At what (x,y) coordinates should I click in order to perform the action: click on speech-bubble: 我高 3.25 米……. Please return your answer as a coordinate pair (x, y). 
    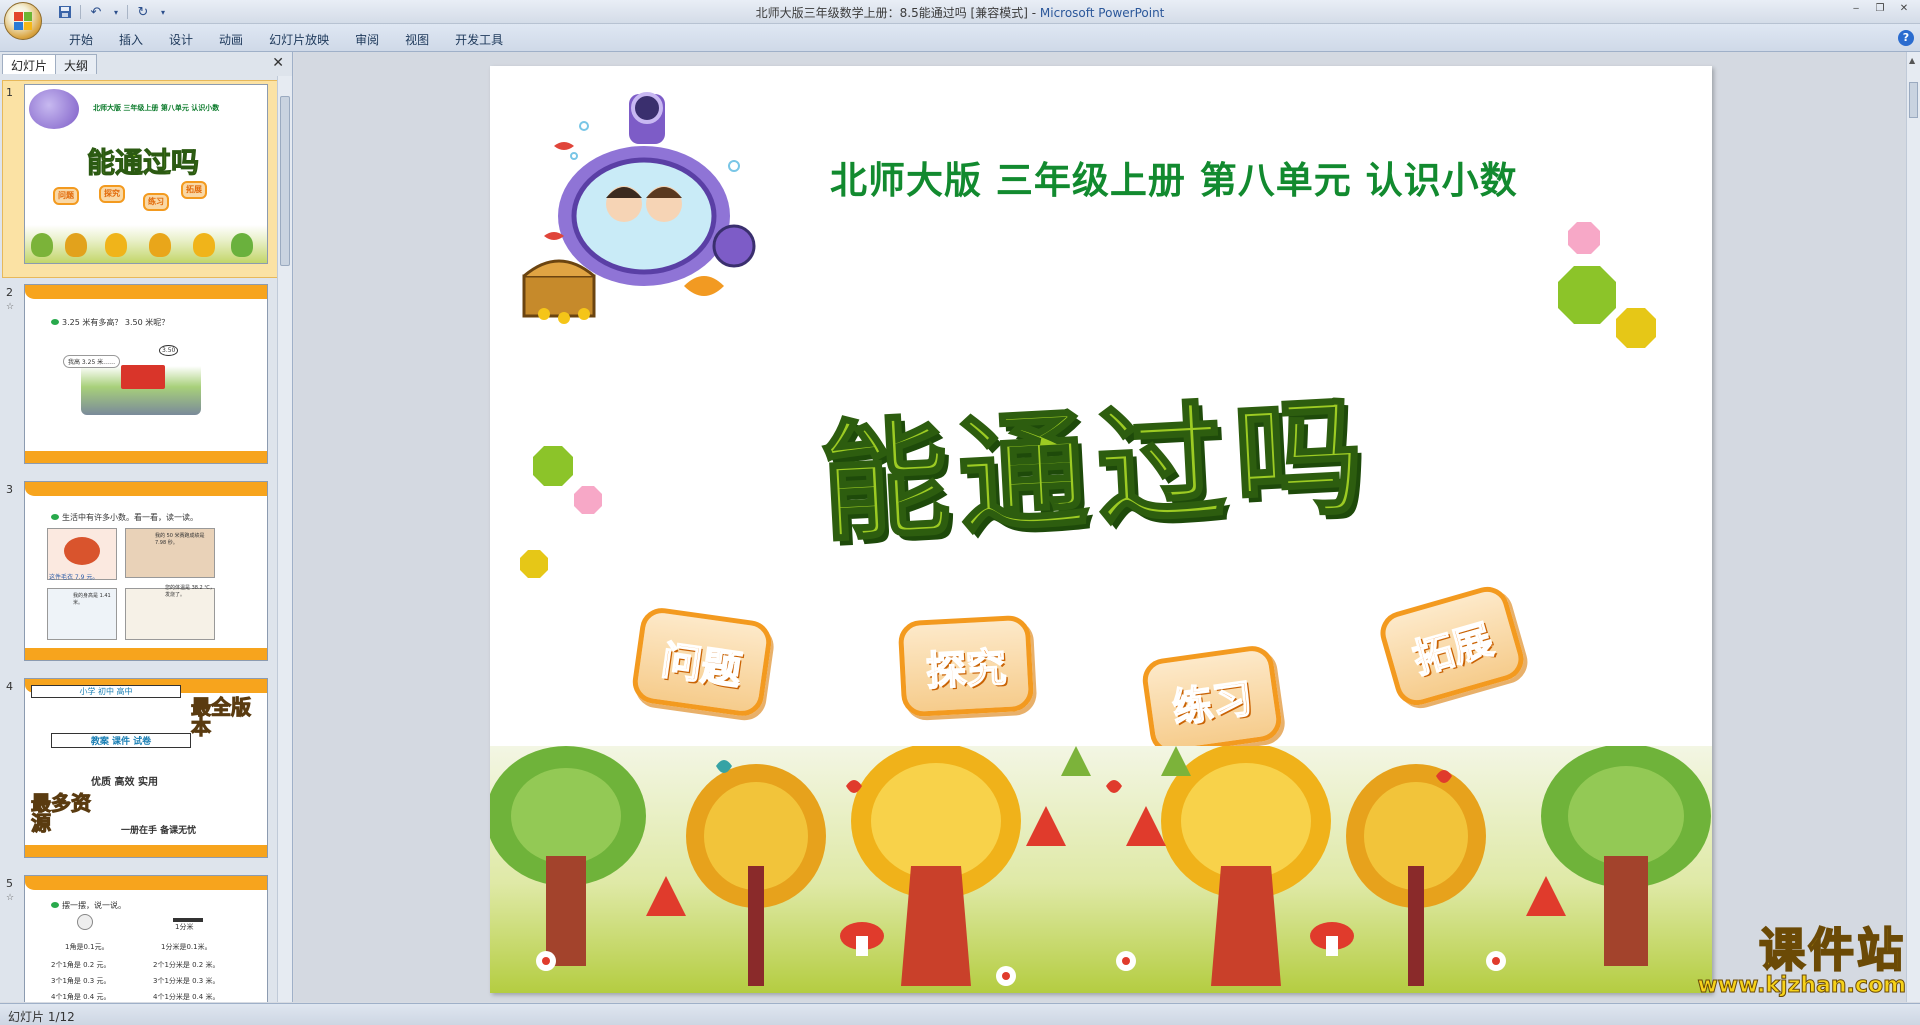
    Looking at the image, I should click on (92, 361).